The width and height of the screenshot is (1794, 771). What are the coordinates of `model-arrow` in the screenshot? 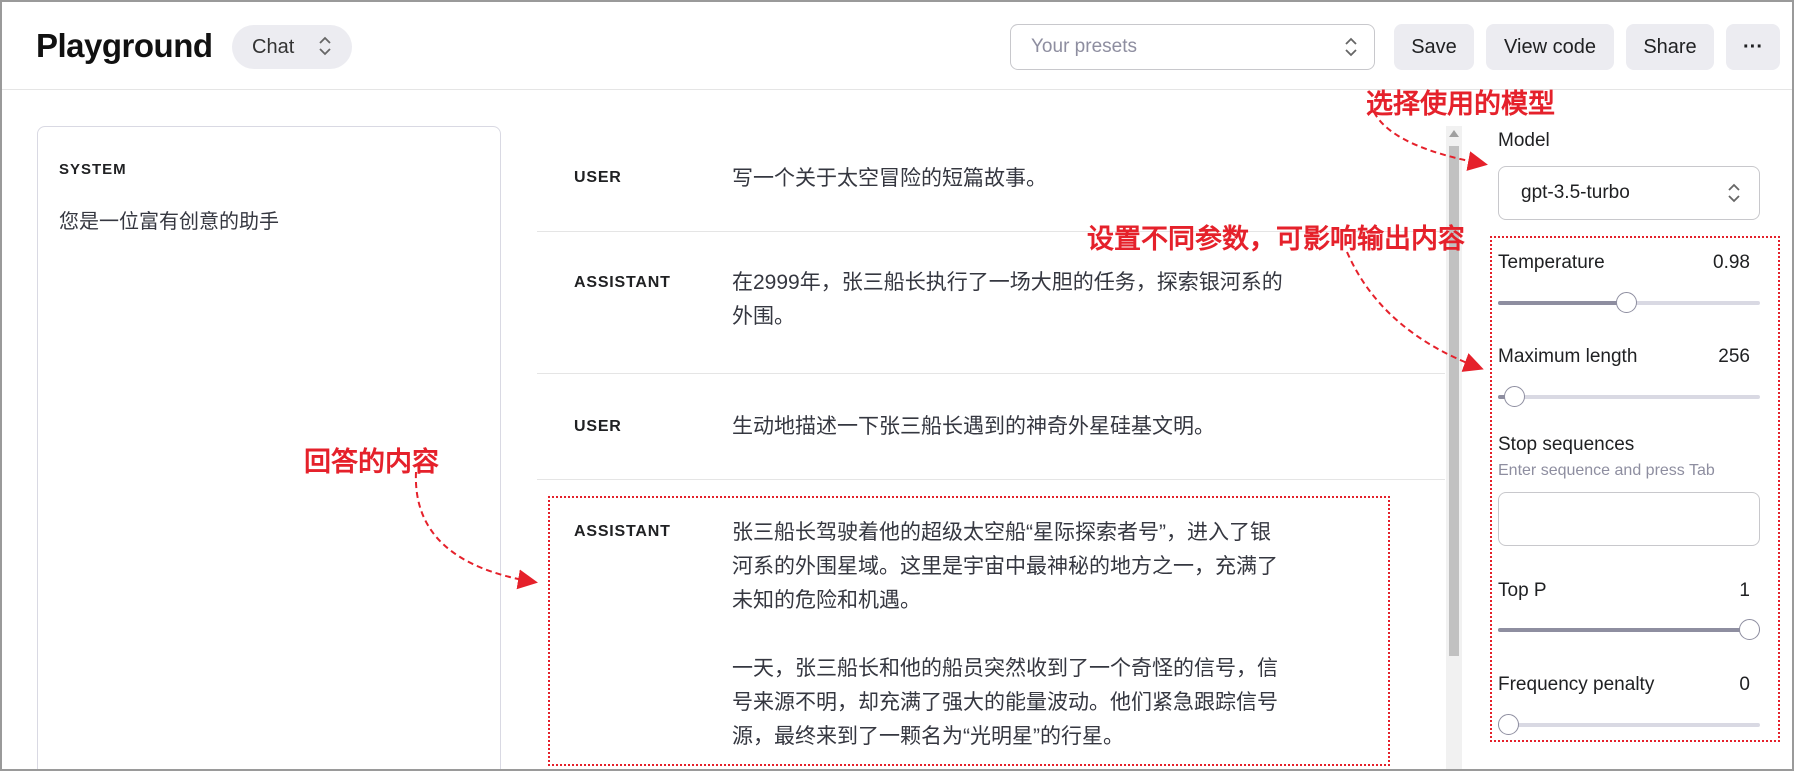 It's located at (1430, 141).